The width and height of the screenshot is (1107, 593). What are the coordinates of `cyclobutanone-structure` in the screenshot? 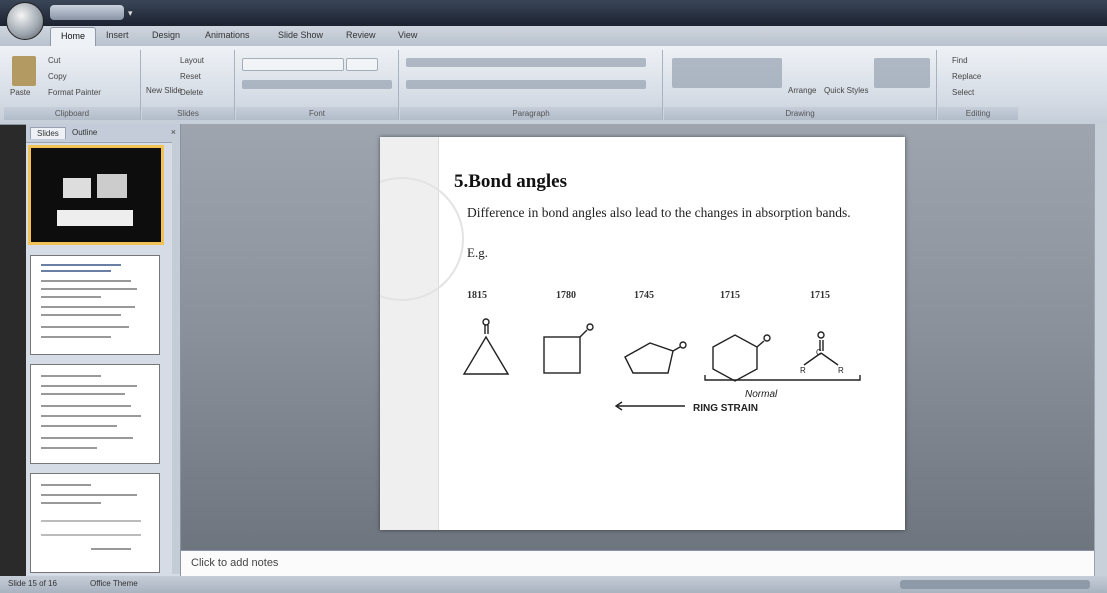 It's located at (568, 348).